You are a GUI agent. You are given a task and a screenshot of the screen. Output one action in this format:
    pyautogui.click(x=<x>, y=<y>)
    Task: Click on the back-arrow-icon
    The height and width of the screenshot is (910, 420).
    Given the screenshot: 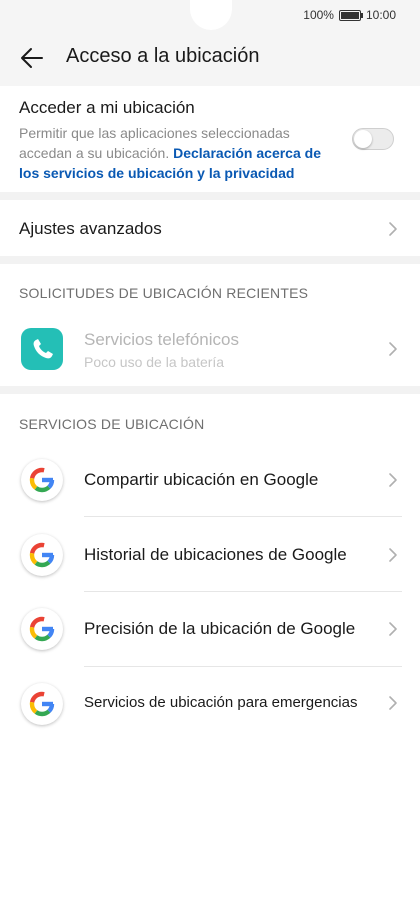 What is the action you would take?
    pyautogui.click(x=32, y=58)
    